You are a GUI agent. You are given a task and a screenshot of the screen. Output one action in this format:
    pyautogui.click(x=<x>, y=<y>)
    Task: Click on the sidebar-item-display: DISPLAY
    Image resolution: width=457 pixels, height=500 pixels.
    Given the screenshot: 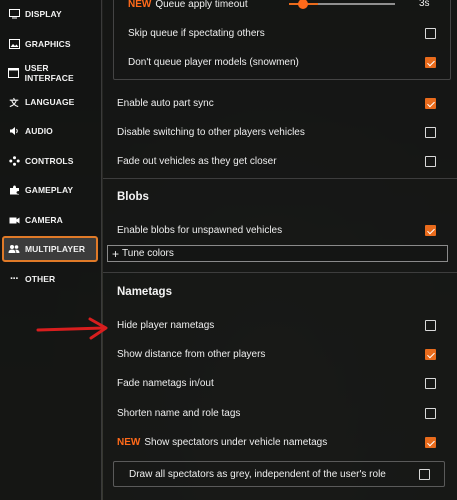 What is the action you would take?
    pyautogui.click(x=50, y=14)
    